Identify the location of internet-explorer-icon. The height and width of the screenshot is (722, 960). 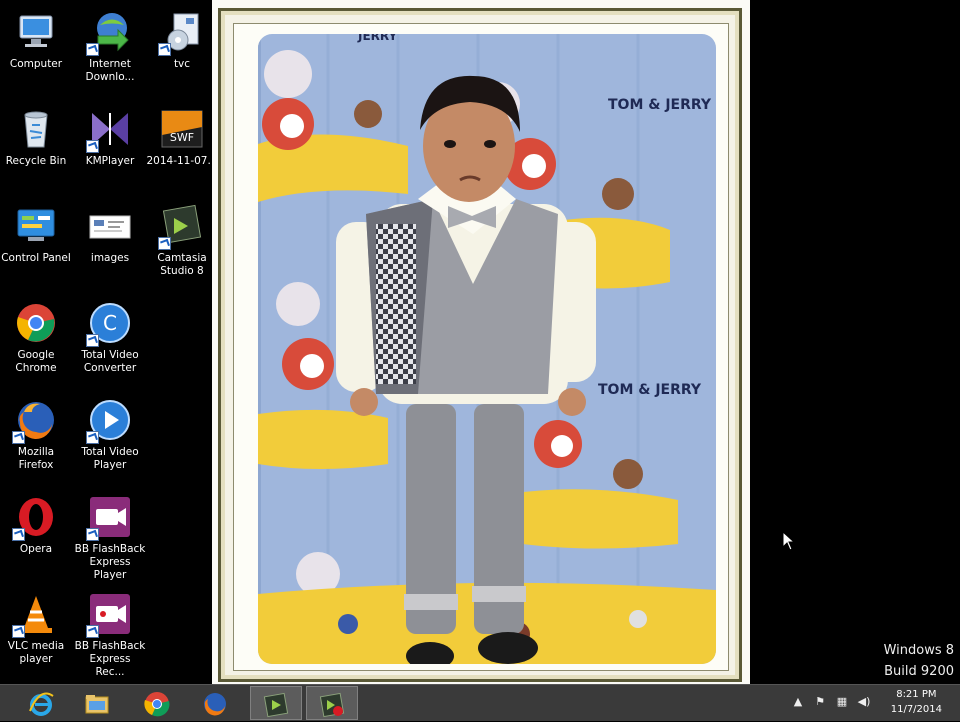
(41, 704).